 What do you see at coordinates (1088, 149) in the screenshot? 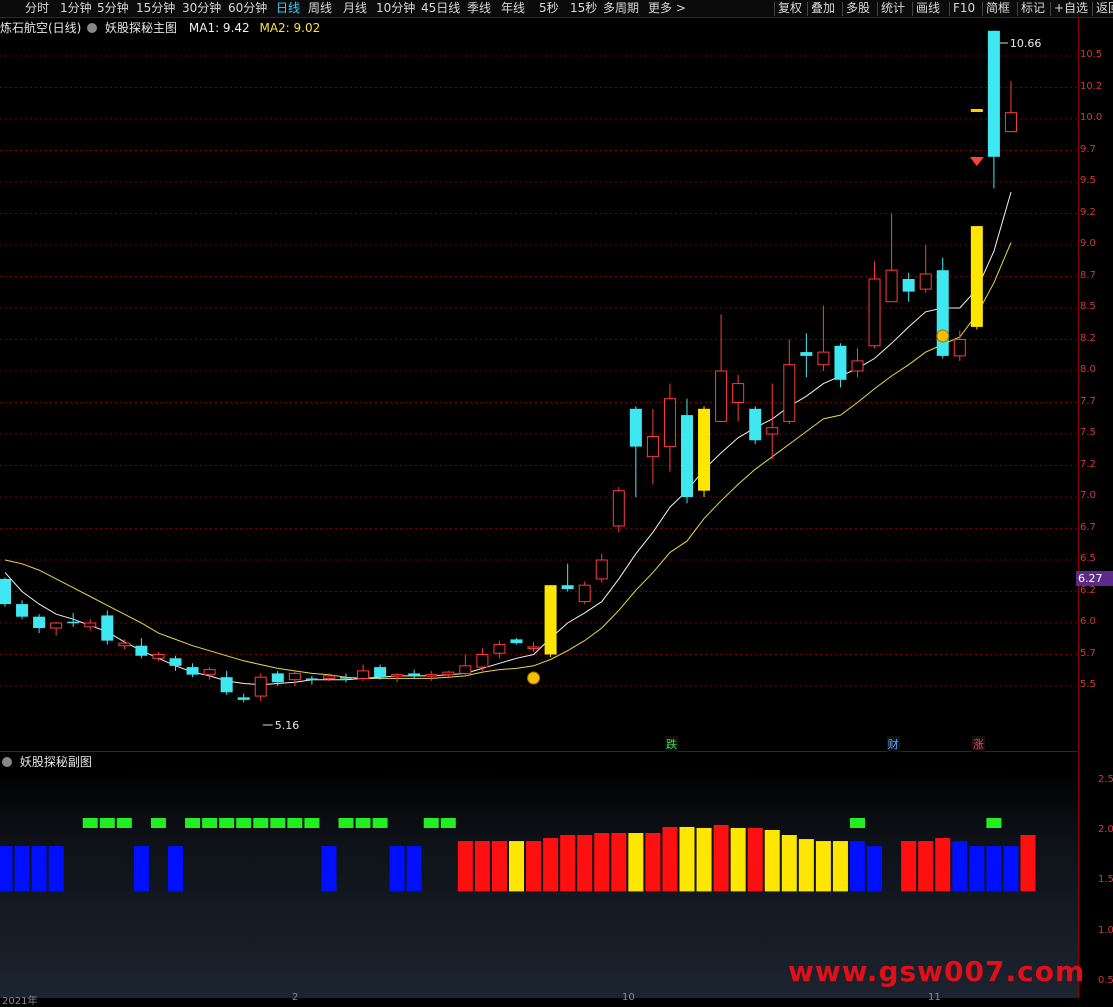
I see `price-tick-label: 9.7` at bounding box center [1088, 149].